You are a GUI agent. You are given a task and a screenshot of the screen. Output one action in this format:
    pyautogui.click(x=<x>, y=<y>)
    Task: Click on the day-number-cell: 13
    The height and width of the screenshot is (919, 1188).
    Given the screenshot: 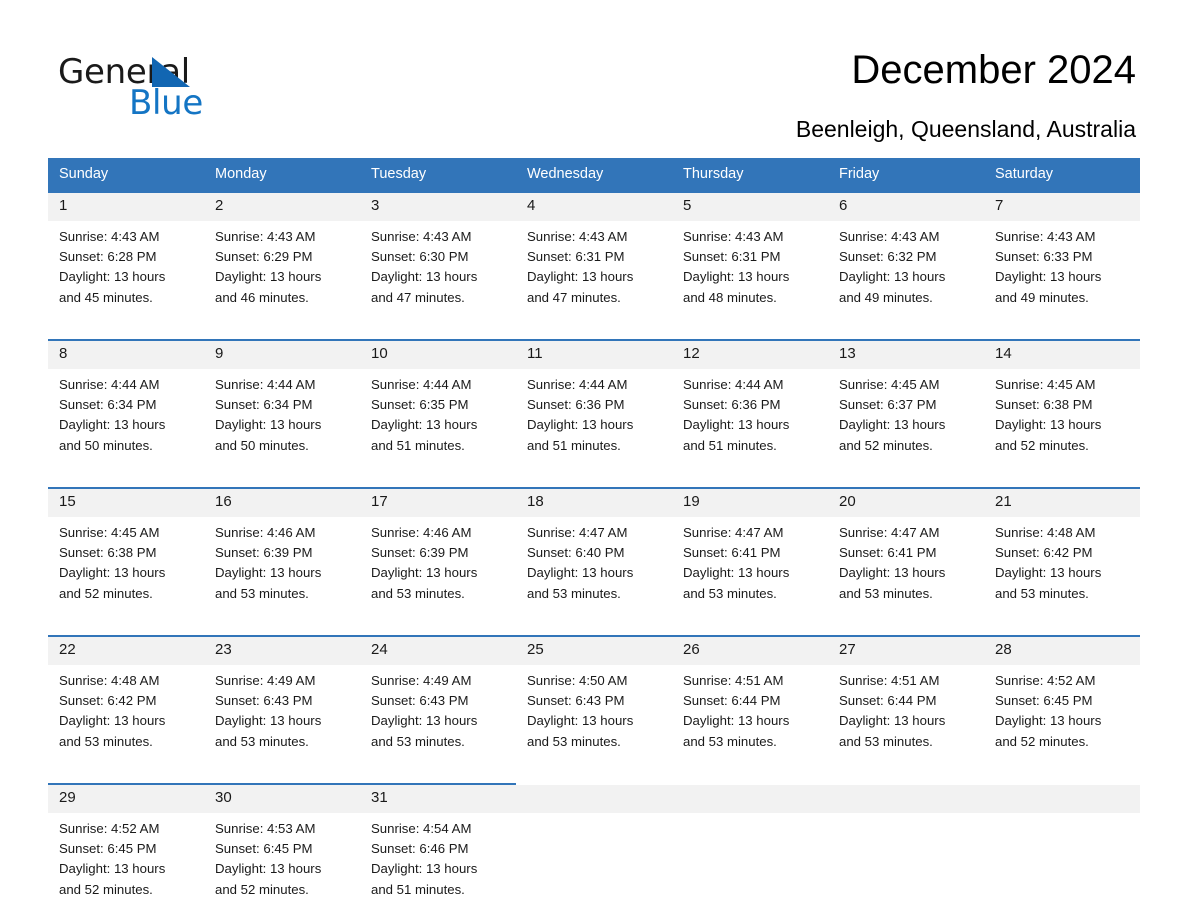 What is the action you would take?
    pyautogui.click(x=906, y=354)
    